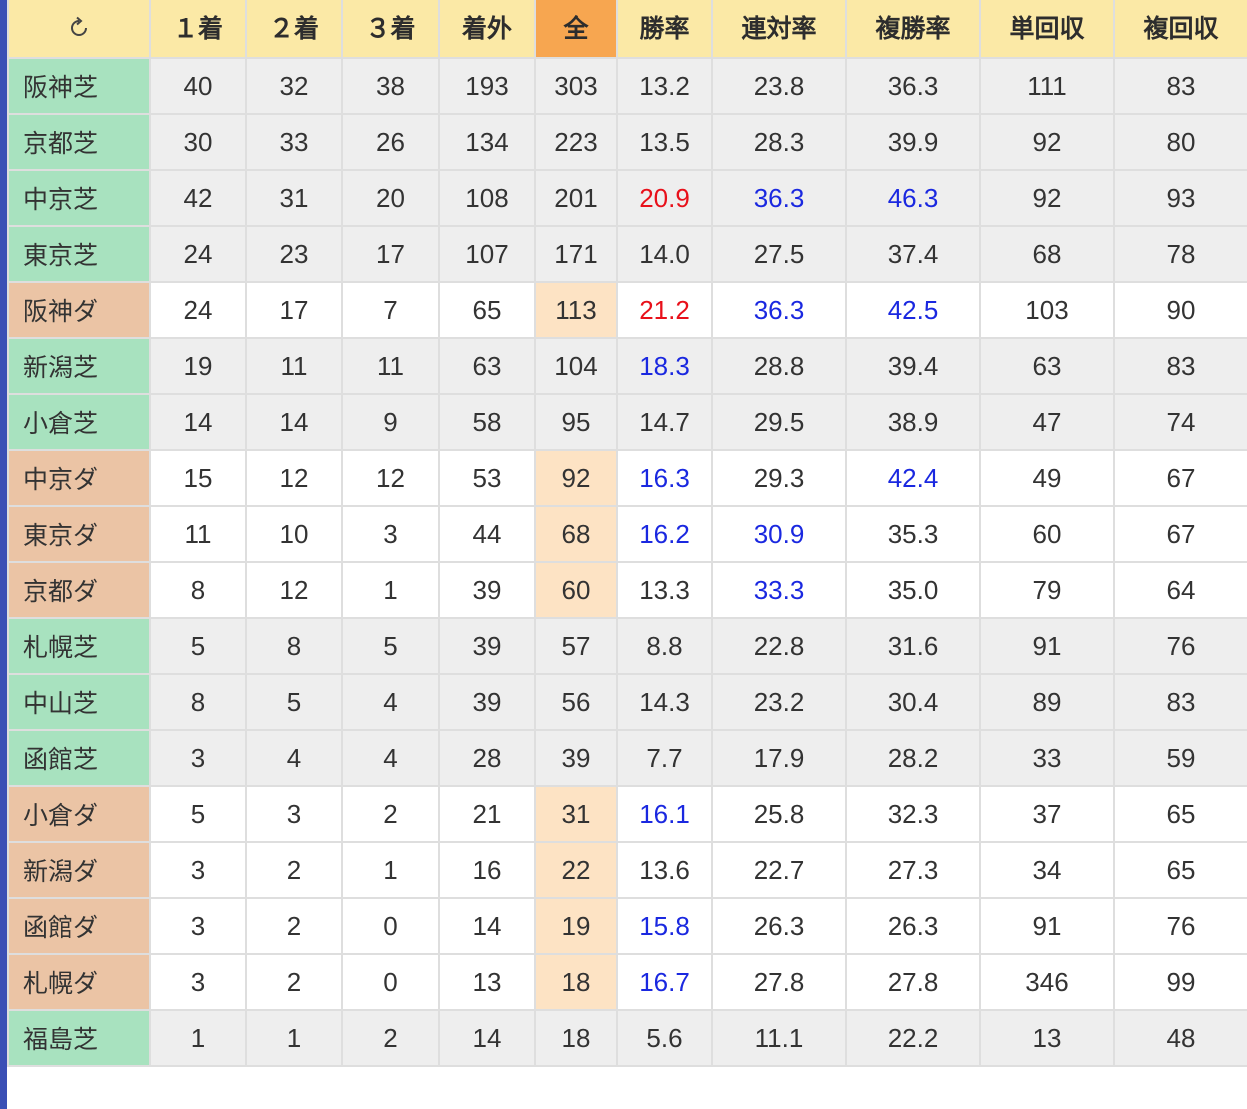 The height and width of the screenshot is (1109, 1247). What do you see at coordinates (627, 86) in the screenshot?
I see `table-row: 阪神芝 40 32 38 193 303 13.2 23.8 36.3 111 83` at bounding box center [627, 86].